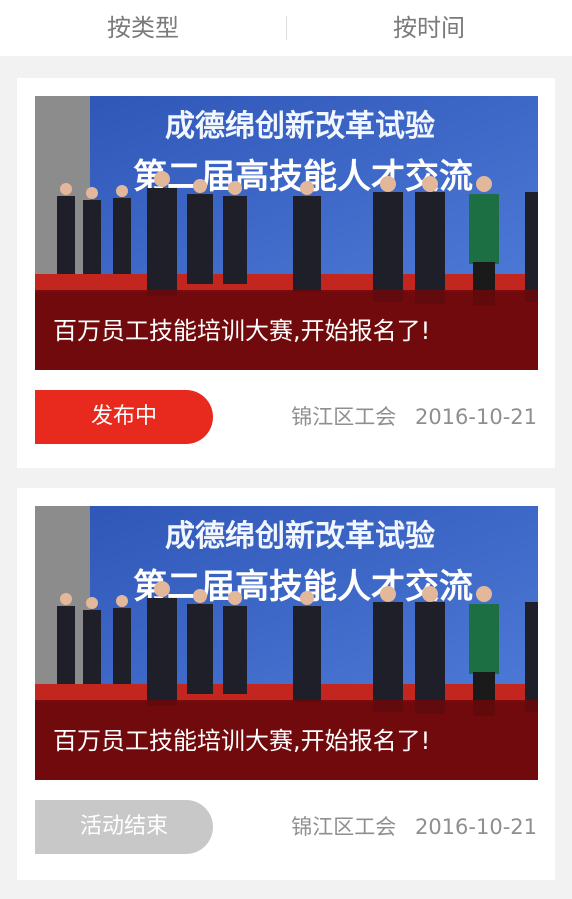 Image resolution: width=572 pixels, height=899 pixels. I want to click on status-badge: 发布中, so click(124, 417).